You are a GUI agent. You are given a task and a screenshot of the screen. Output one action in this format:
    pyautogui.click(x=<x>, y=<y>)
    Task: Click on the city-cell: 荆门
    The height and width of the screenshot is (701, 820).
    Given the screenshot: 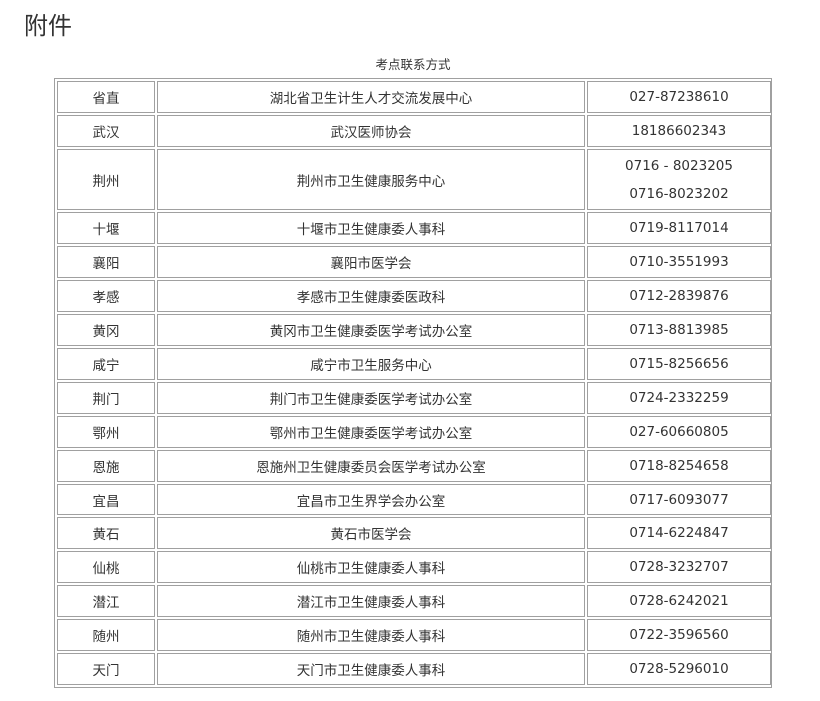 What is the action you would take?
    pyautogui.click(x=106, y=397)
    